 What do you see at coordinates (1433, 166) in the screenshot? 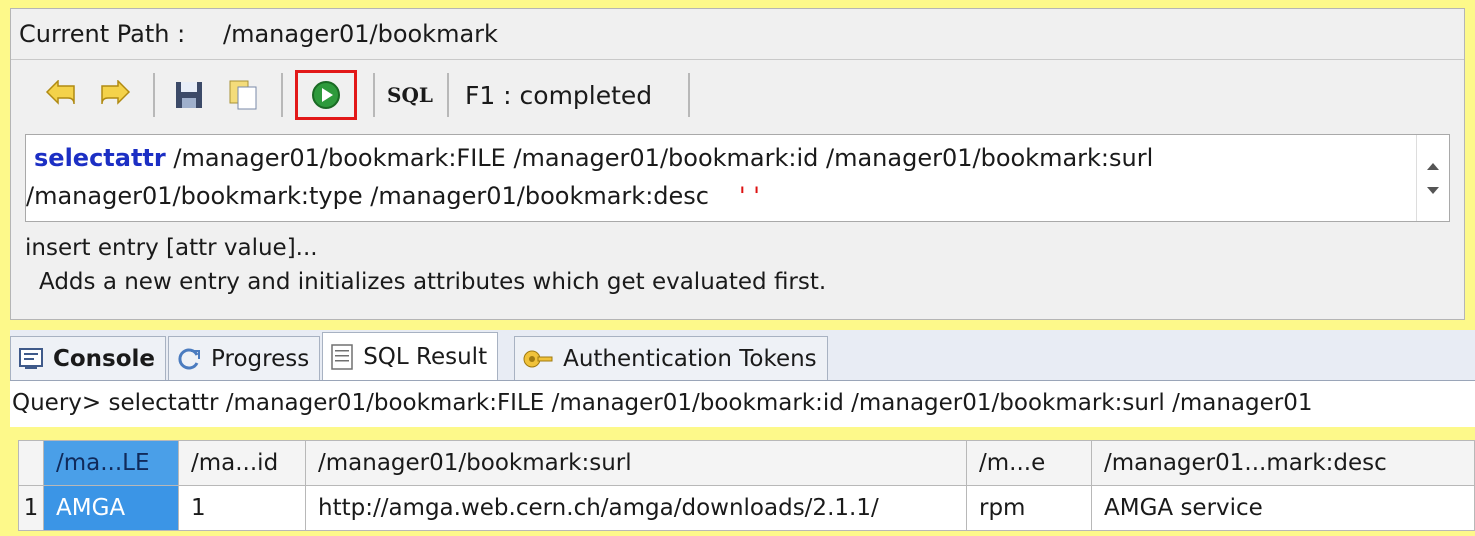
I see `scroll-up-icon` at bounding box center [1433, 166].